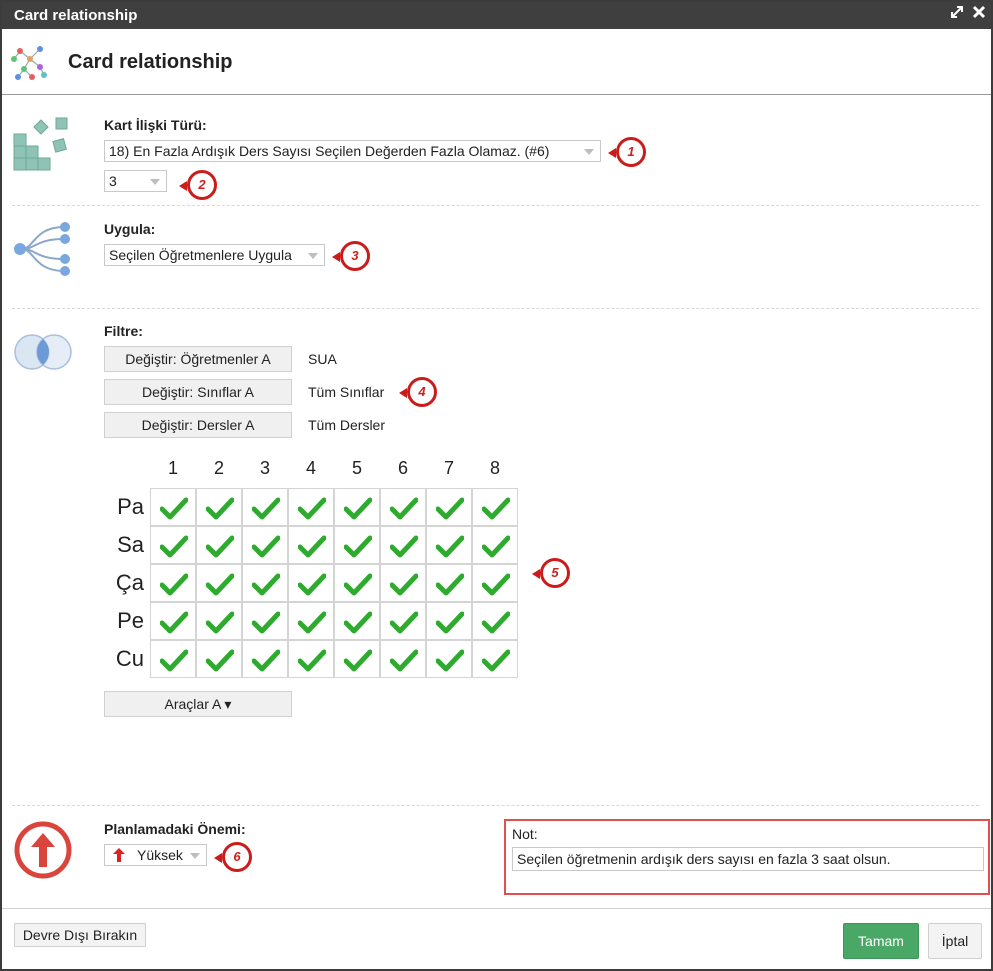 The width and height of the screenshot is (993, 971). Describe the element at coordinates (155, 125) in the screenshot. I see `relation-type-label: Kart İlişki Türü:` at that location.